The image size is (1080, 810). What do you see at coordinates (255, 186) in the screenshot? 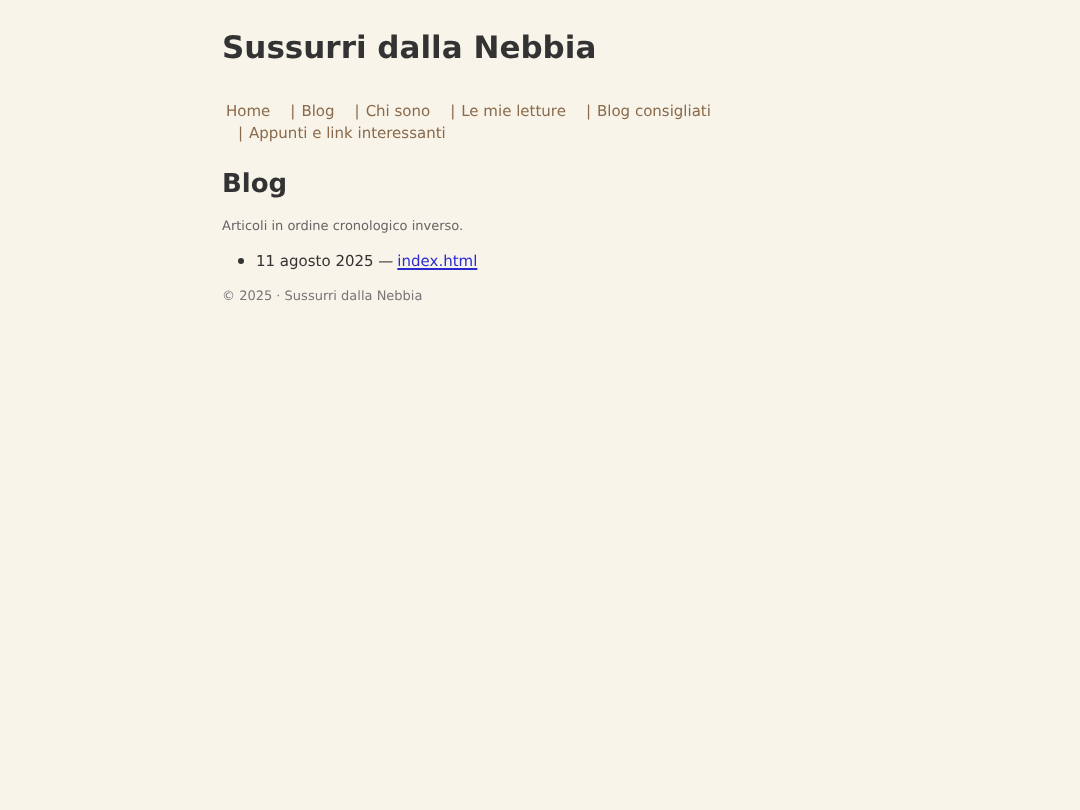
I see `page-heading: Blog` at bounding box center [255, 186].